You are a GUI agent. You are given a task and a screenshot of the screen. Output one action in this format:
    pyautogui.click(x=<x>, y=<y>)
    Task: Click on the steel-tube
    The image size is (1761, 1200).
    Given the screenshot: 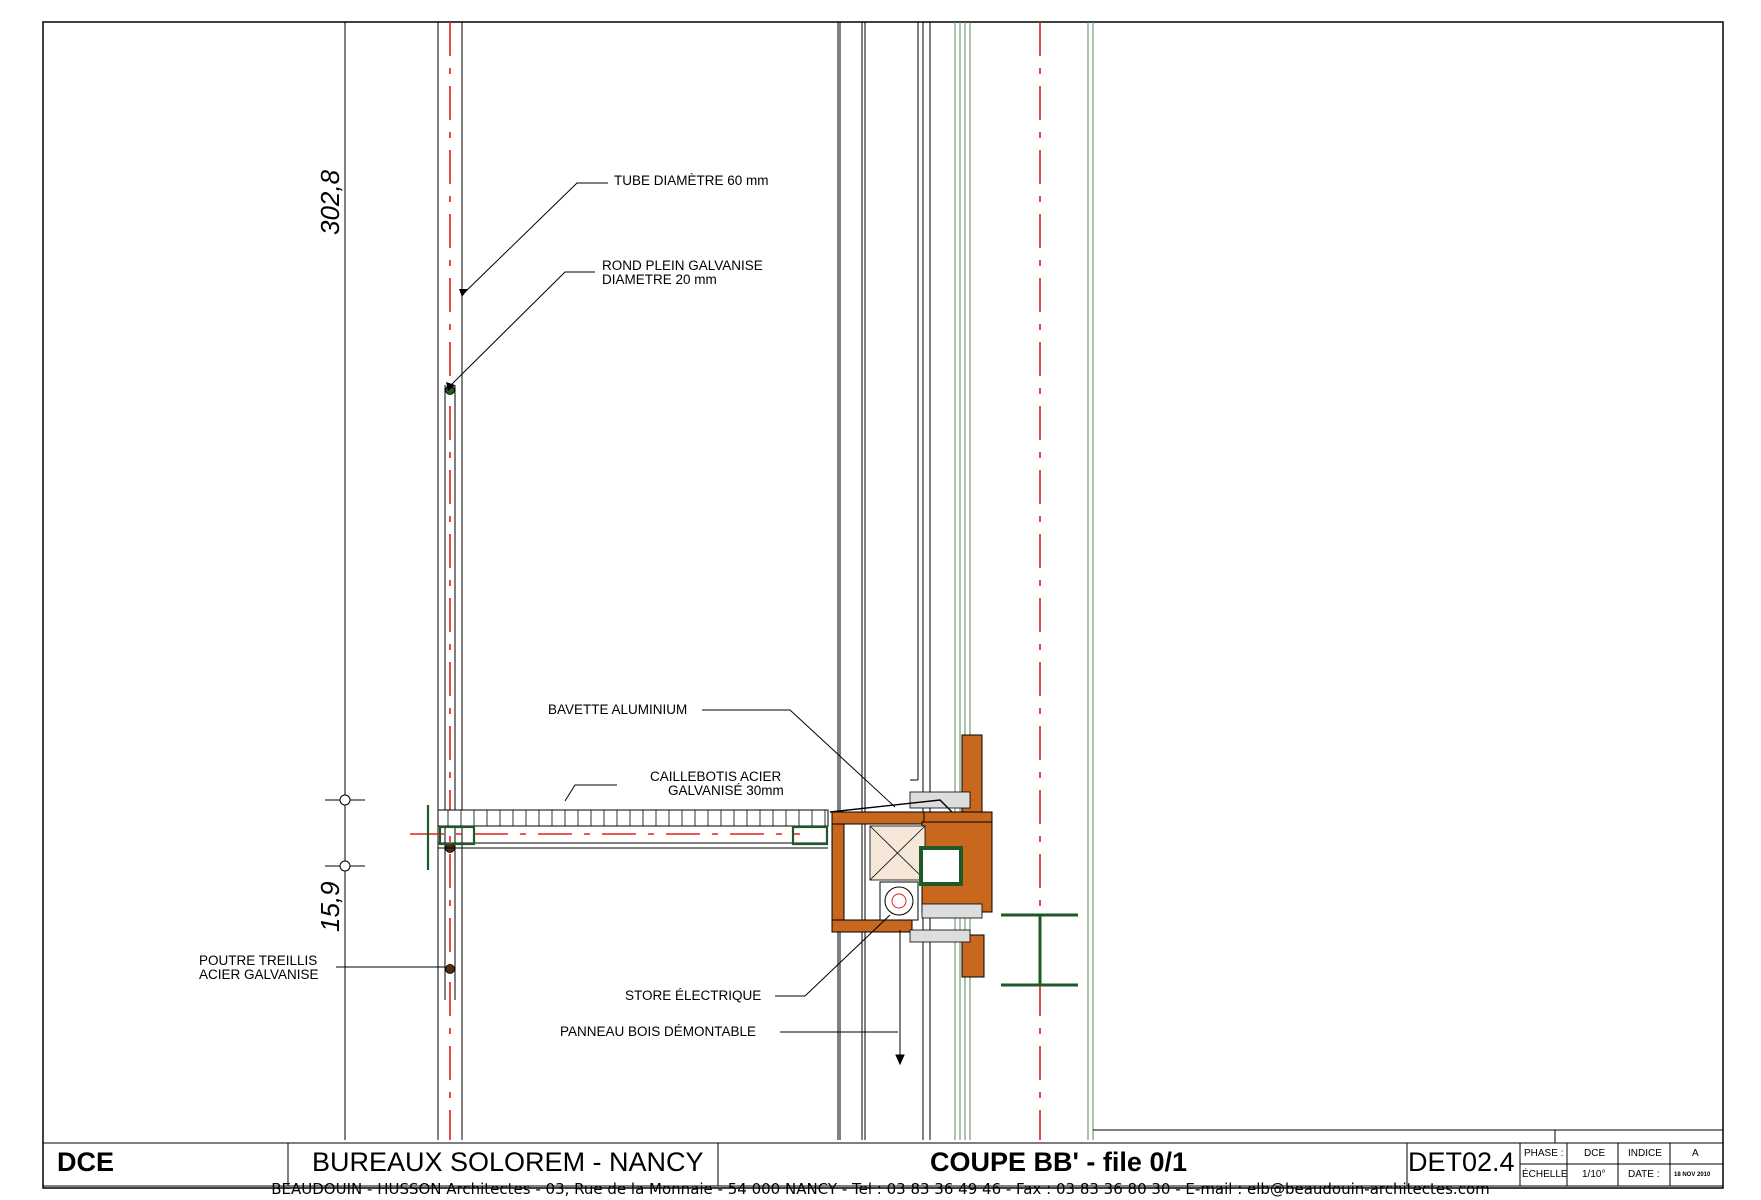 What is the action you would take?
    pyautogui.click(x=941, y=866)
    